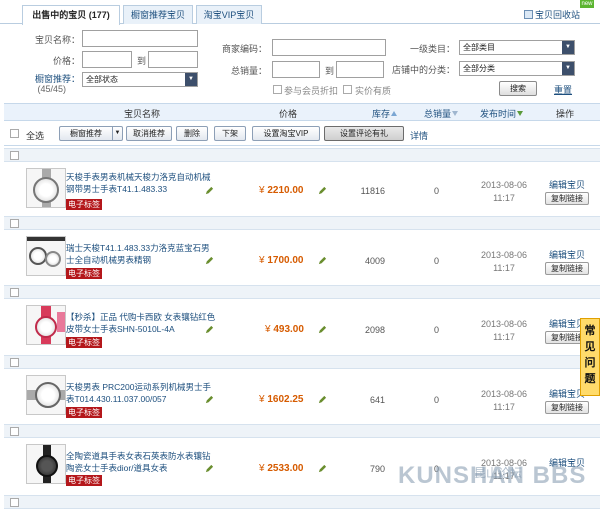 This screenshot has width=600, height=509. Describe the element at coordinates (158, 14) in the screenshot. I see `tab-showcase: 橱窗推荐宝贝` at that location.